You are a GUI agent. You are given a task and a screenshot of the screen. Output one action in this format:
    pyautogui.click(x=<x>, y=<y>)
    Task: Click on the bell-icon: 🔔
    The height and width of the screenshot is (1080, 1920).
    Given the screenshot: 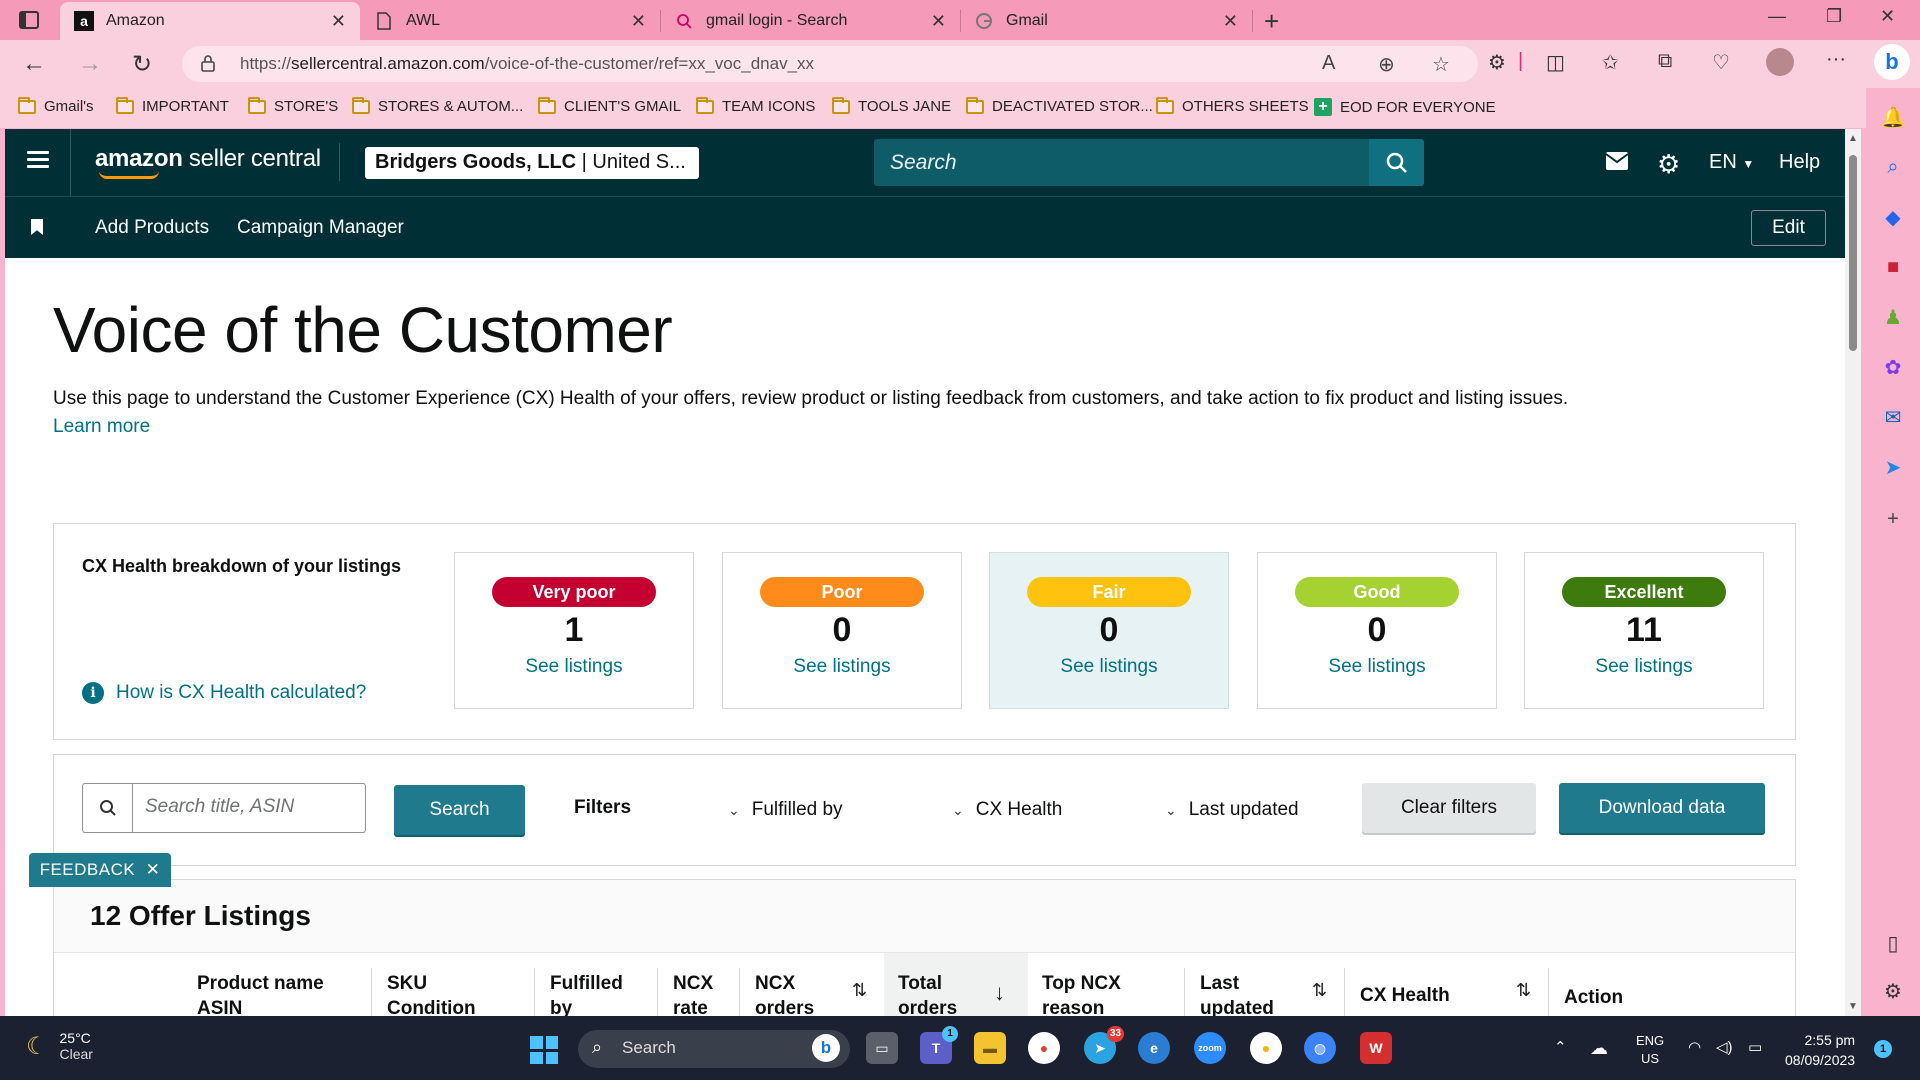 What is the action you would take?
    pyautogui.click(x=1893, y=117)
    